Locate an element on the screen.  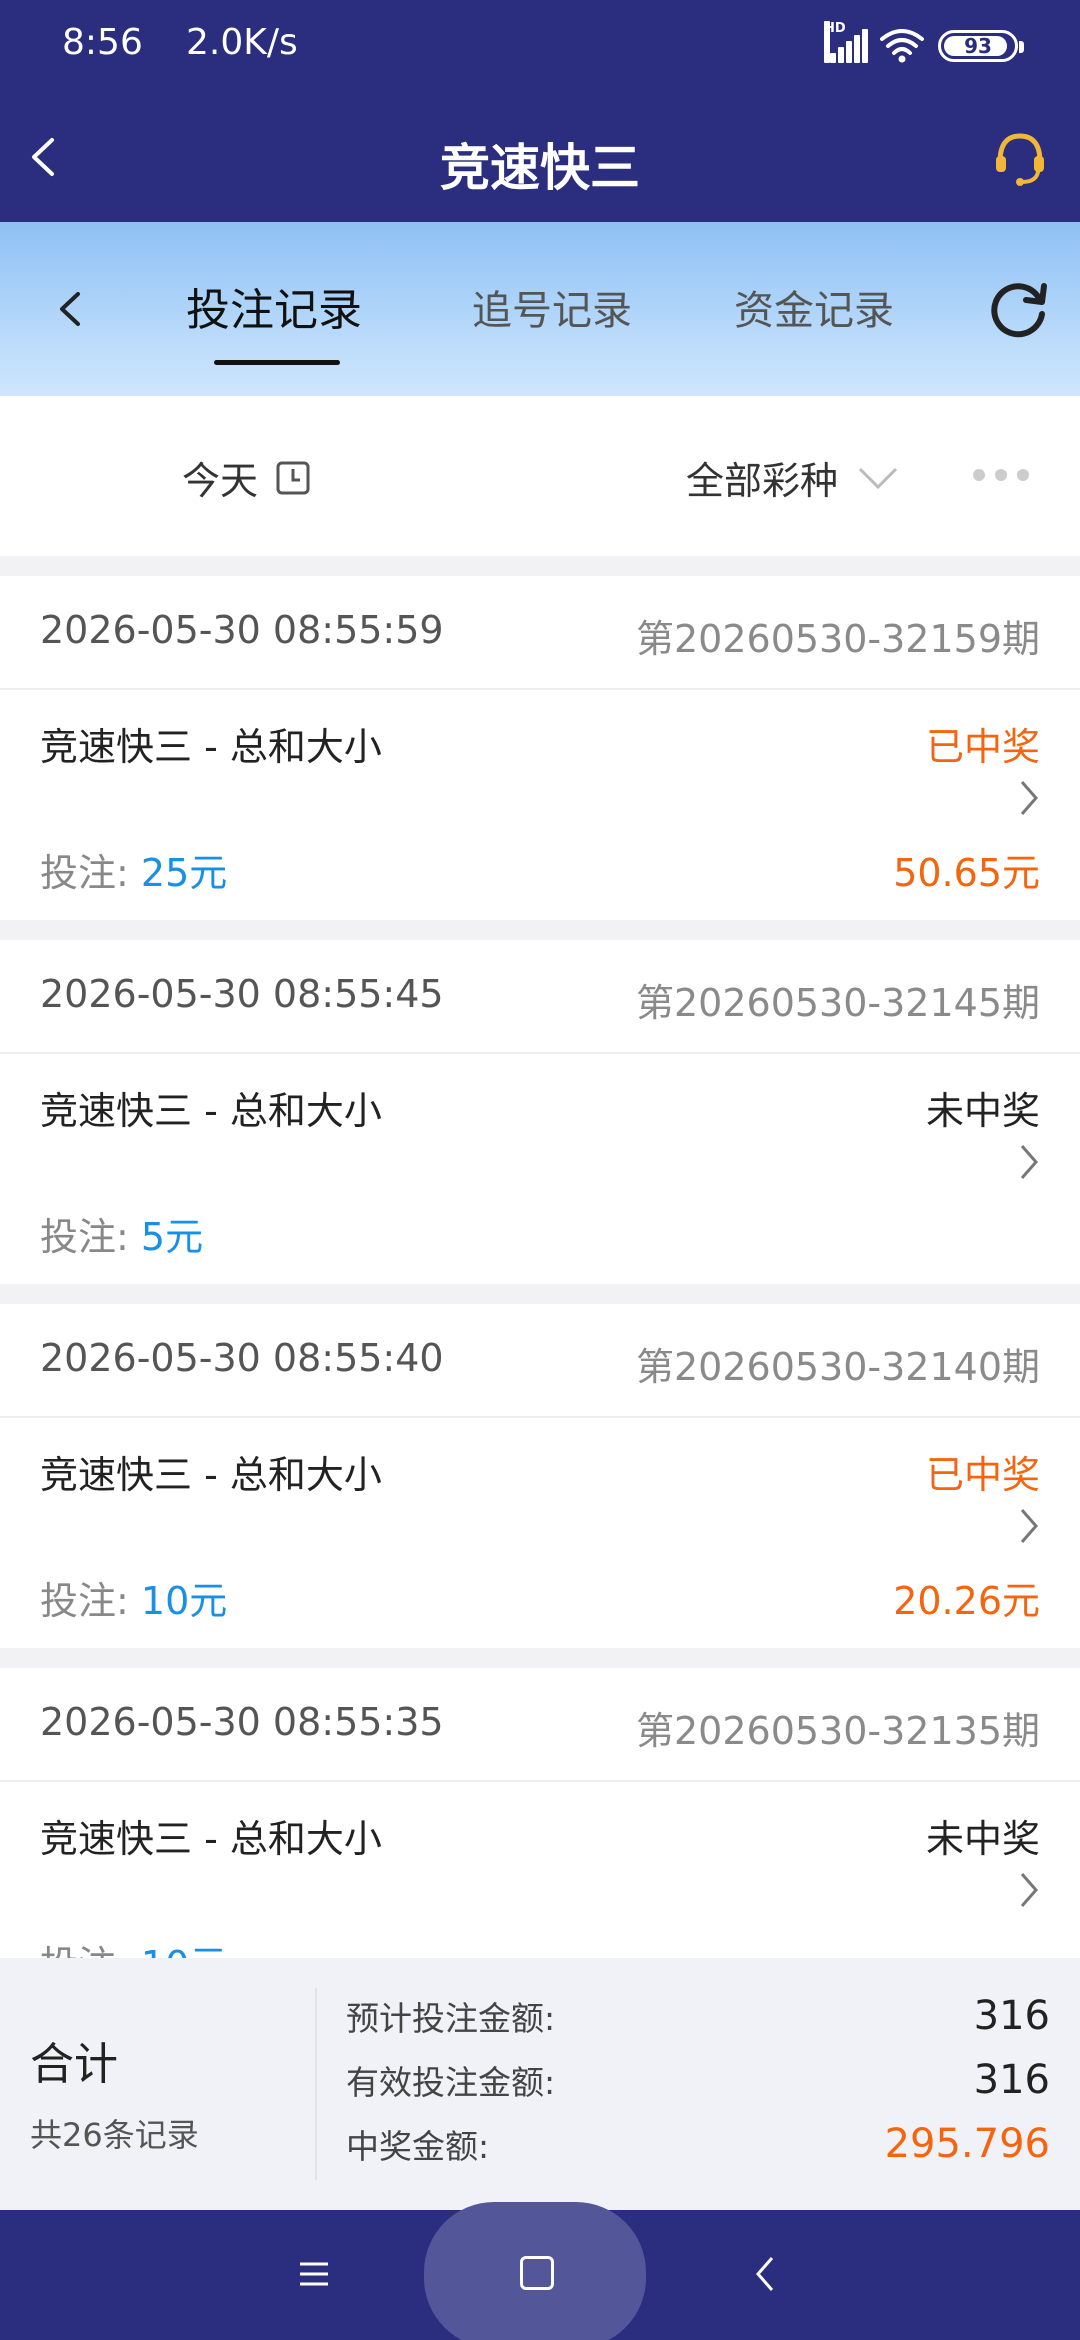
summary-row-valid-bet: 有效投注金额: 316 is located at coordinates (698, 2080).